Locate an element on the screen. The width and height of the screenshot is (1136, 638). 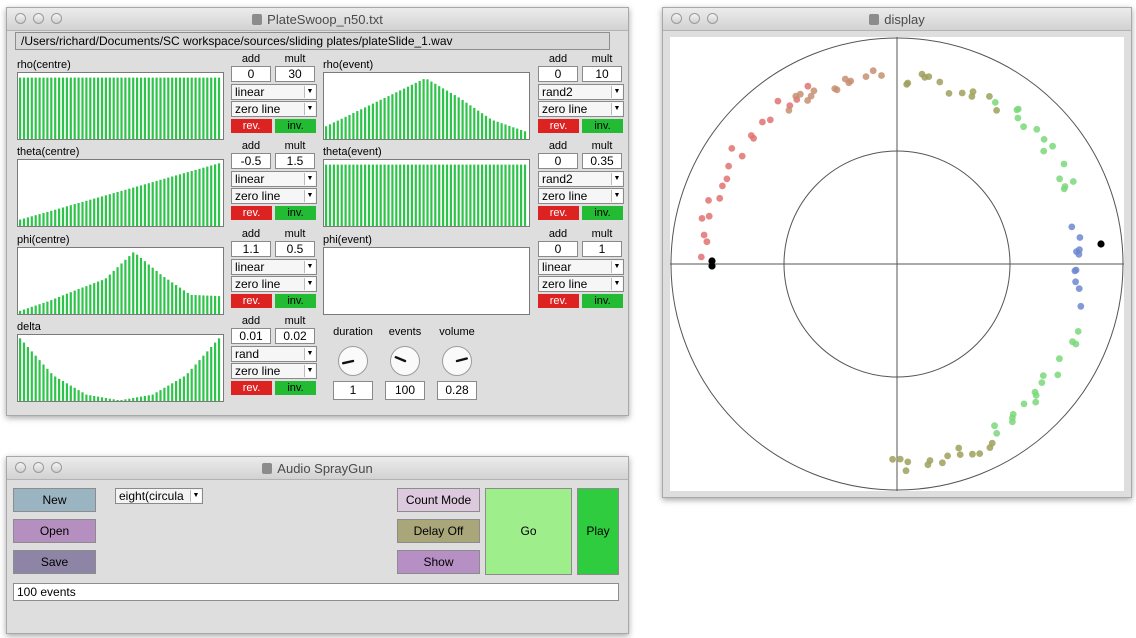
add-input: -0.5 is located at coordinates (251, 161).